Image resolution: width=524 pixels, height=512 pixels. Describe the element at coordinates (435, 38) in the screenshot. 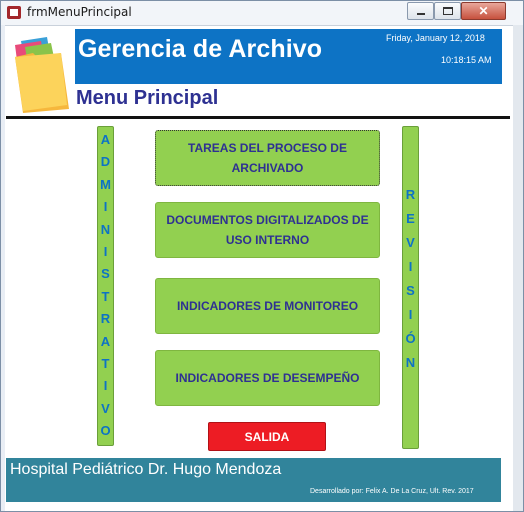

I see `header-date: Friday, January 12, 2018` at that location.